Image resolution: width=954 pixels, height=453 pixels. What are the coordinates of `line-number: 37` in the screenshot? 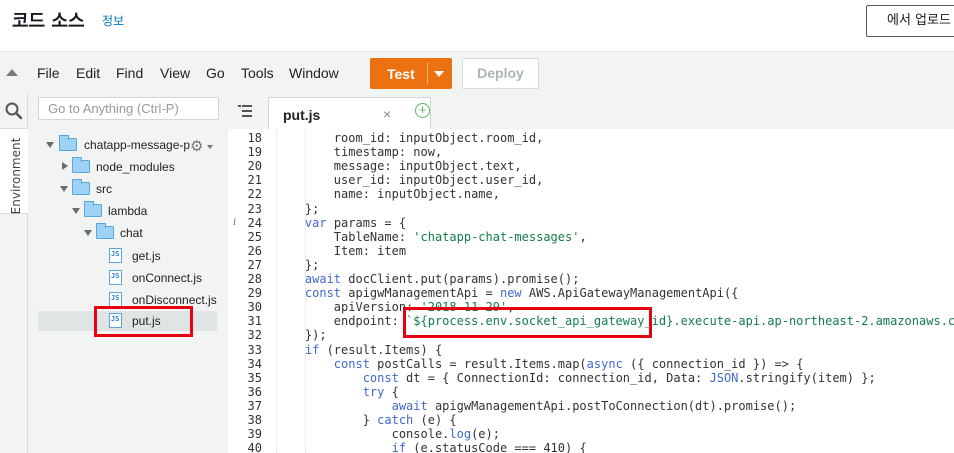 It's located at (254, 405).